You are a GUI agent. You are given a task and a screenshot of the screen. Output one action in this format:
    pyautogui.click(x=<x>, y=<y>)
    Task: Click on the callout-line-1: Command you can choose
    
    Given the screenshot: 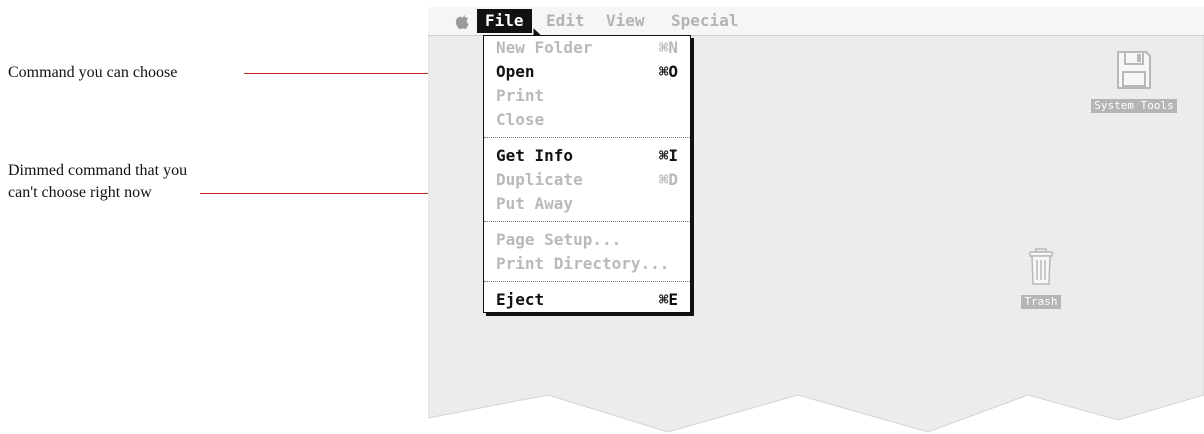 What is the action you would take?
    pyautogui.click(x=93, y=72)
    